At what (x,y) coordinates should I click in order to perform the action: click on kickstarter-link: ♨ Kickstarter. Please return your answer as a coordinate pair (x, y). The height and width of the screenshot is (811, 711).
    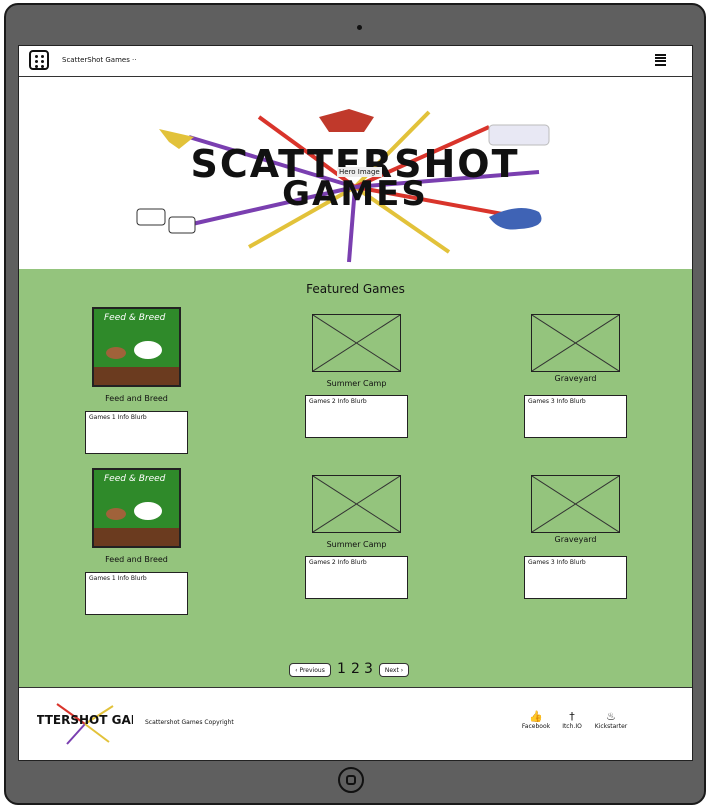
    Looking at the image, I should click on (611, 720).